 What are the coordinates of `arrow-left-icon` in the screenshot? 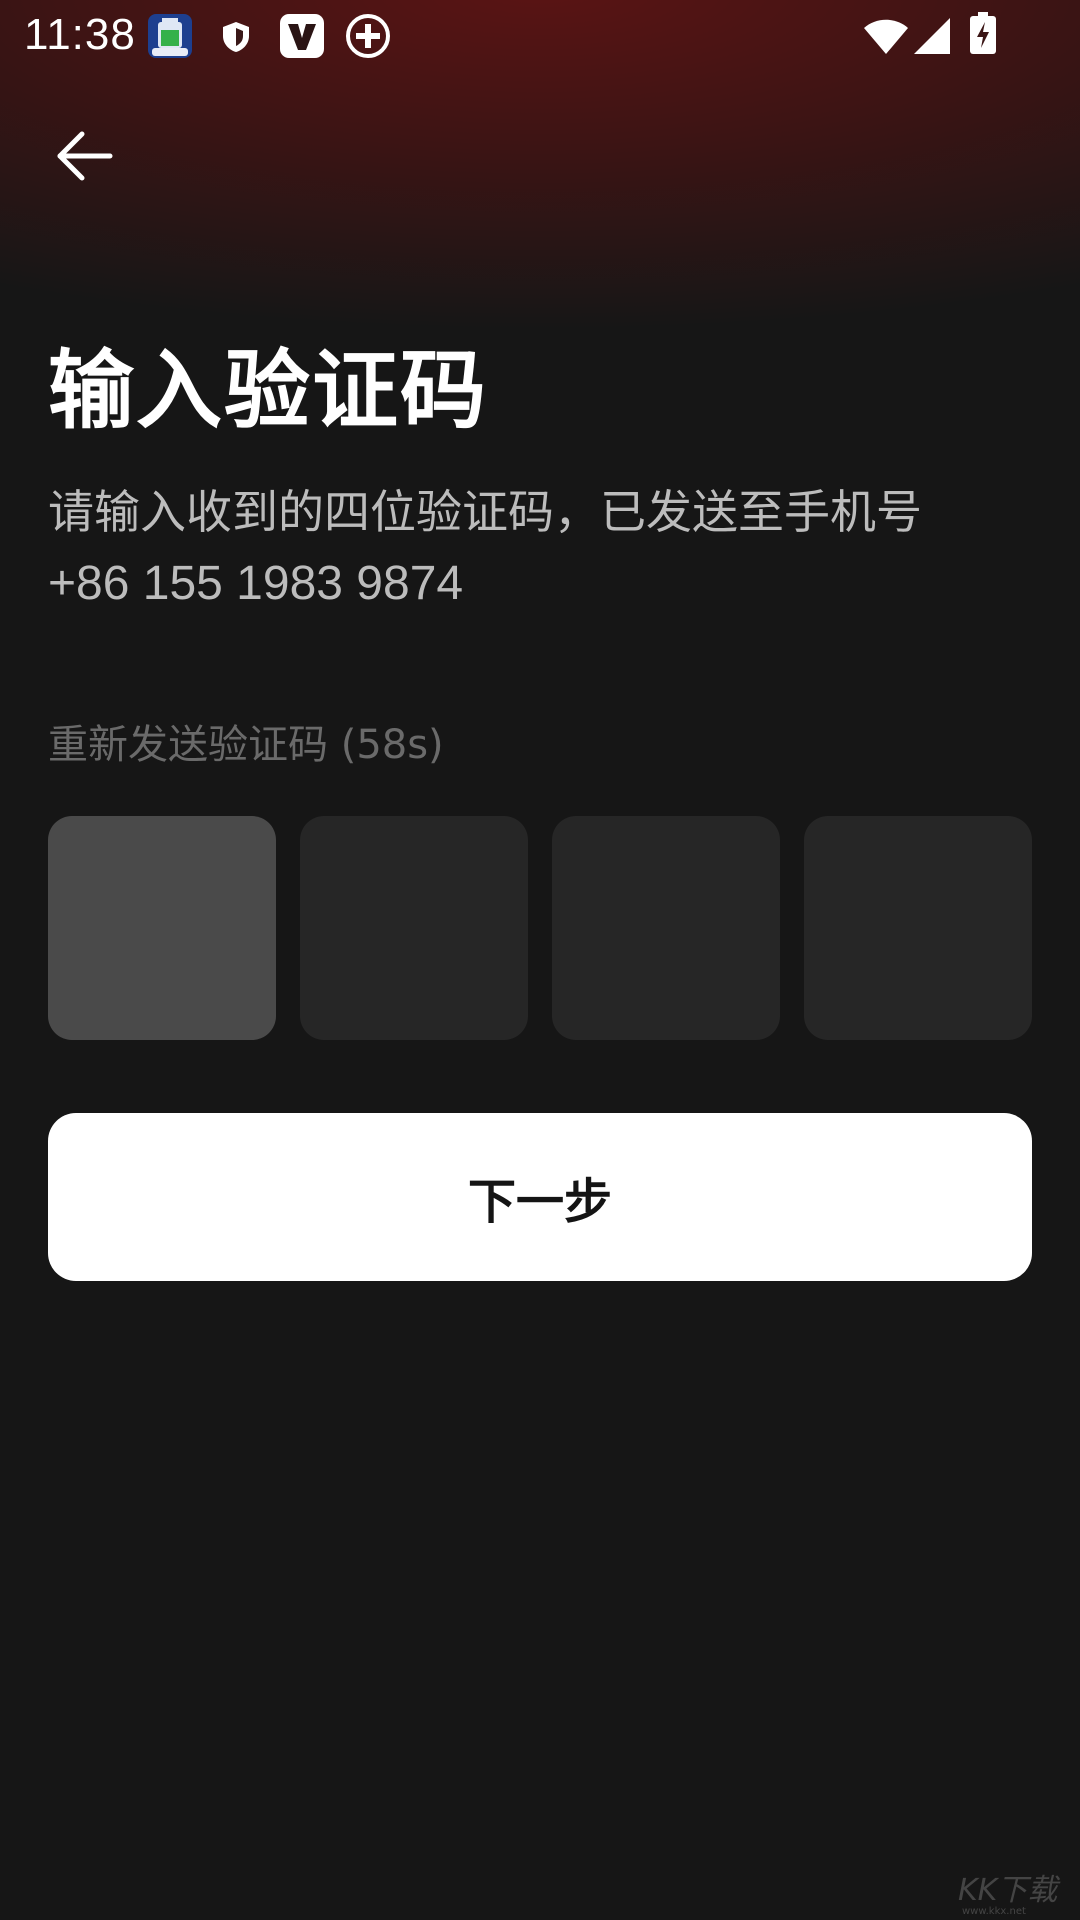 It's located at (85, 156).